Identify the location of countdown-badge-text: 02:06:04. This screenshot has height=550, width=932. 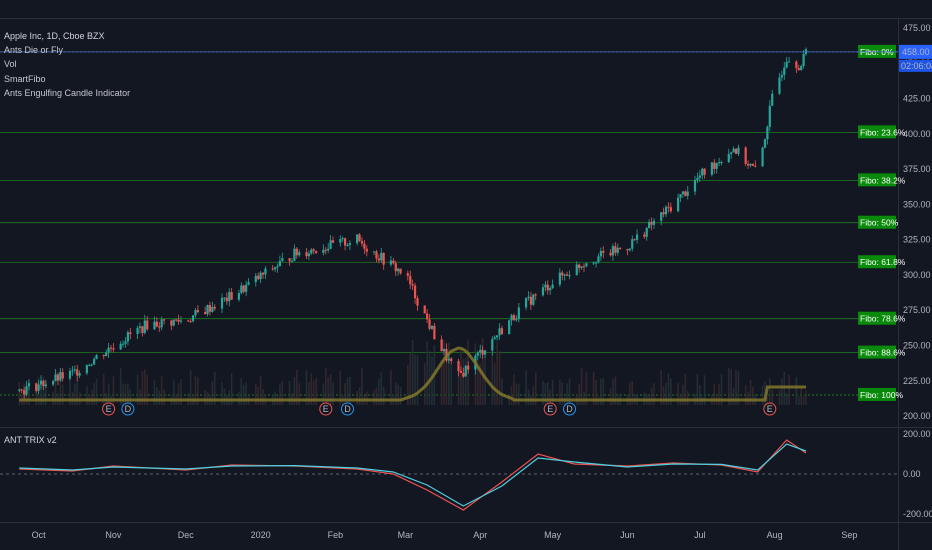
(916, 66).